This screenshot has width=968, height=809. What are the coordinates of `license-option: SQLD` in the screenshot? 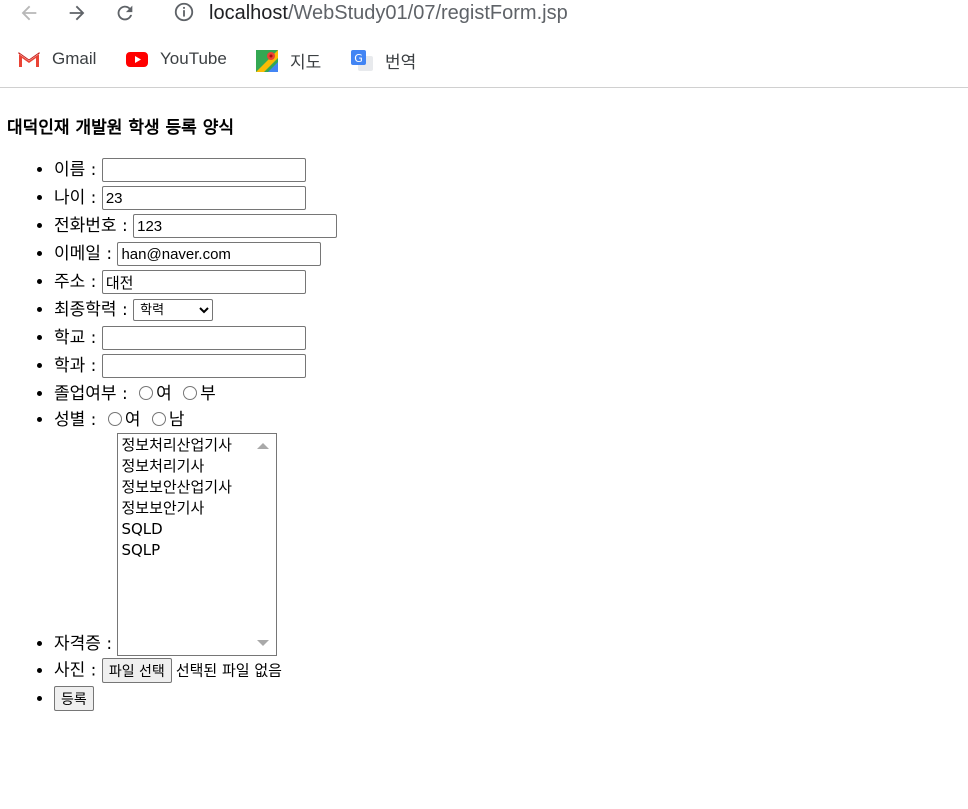 It's located at (197, 529).